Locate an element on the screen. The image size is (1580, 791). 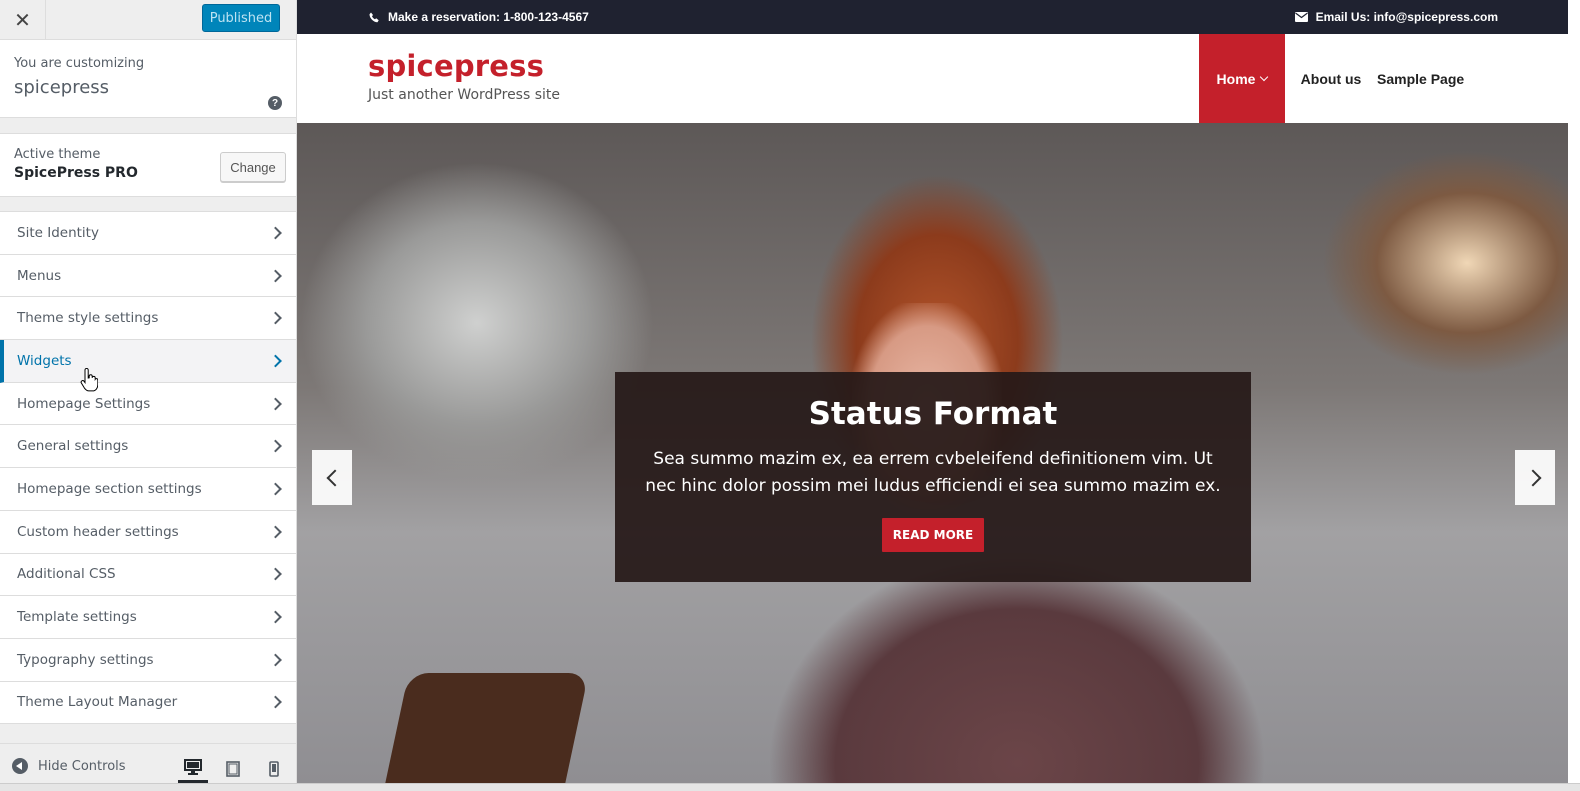
panel-homepage-section-settings: Homepage section settings is located at coordinates (148, 489).